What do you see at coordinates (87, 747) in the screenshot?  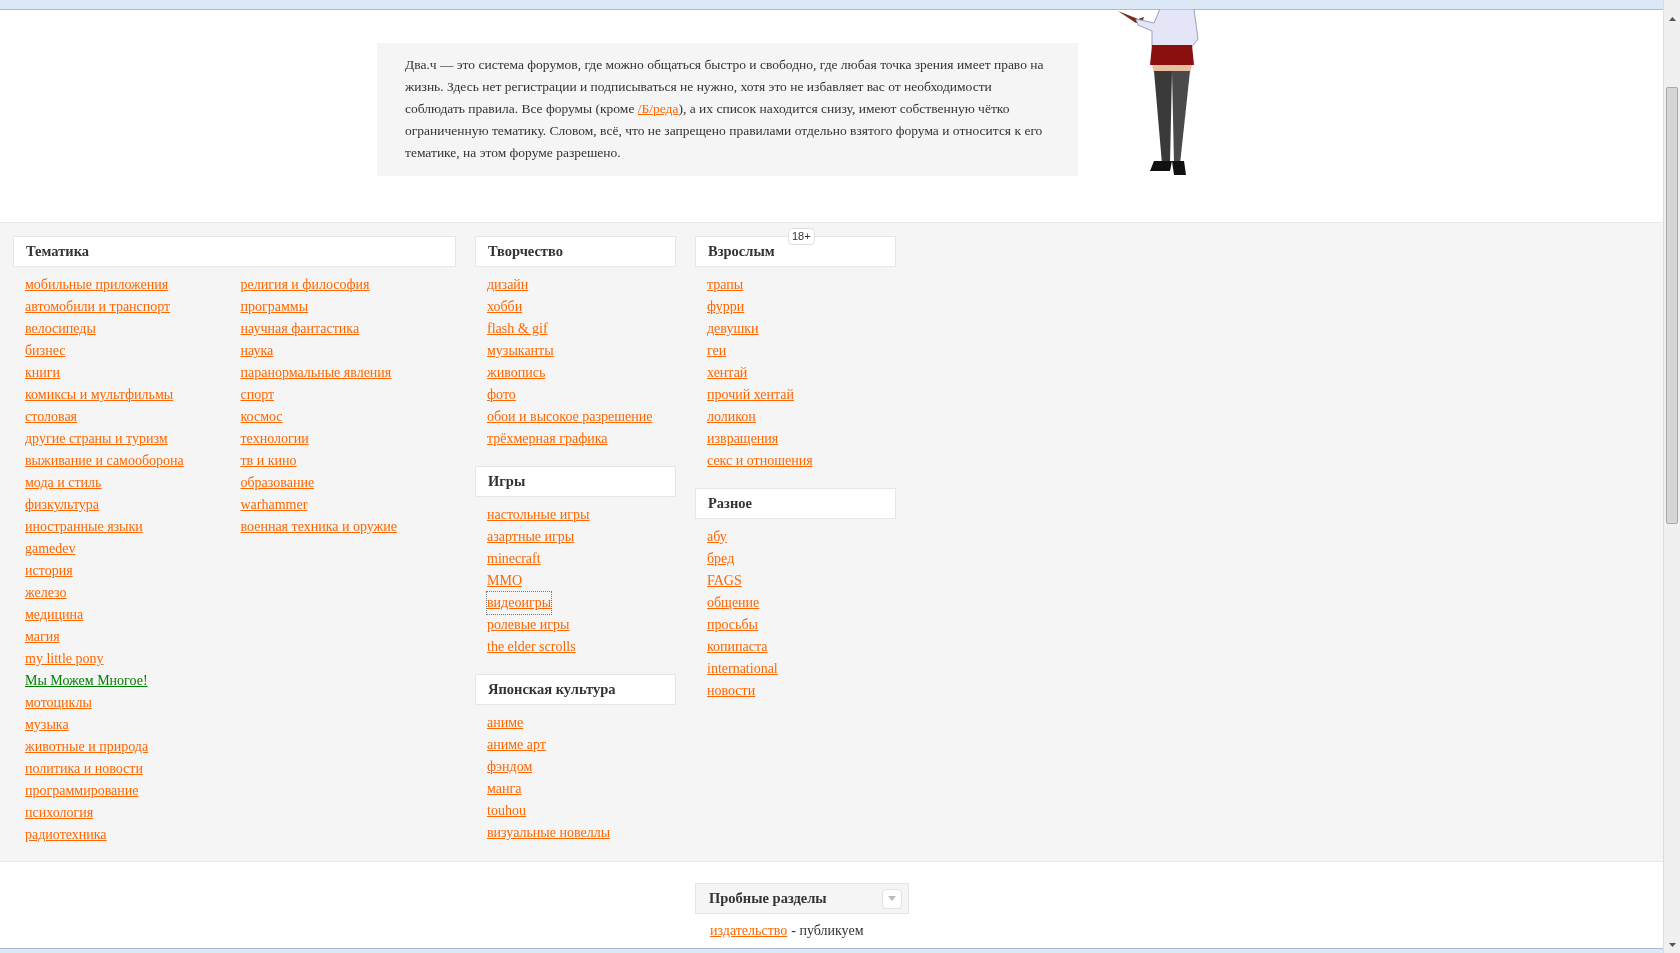 I see `board-link: животные и природа` at bounding box center [87, 747].